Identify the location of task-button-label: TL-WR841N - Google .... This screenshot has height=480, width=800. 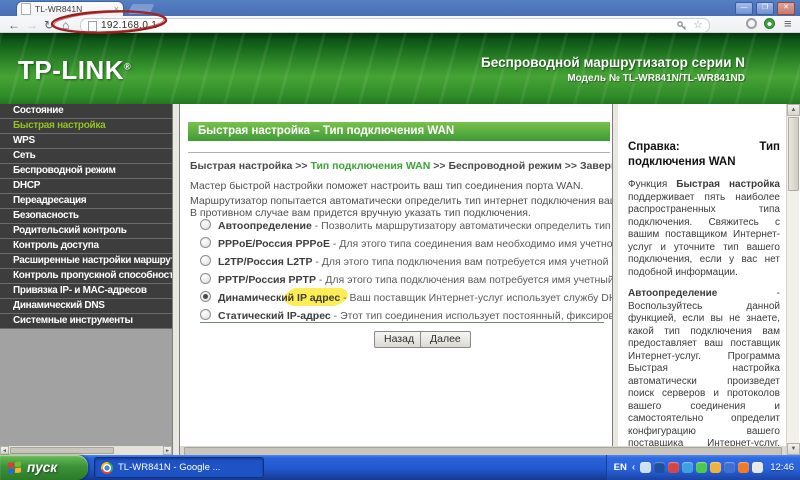
(169, 467).